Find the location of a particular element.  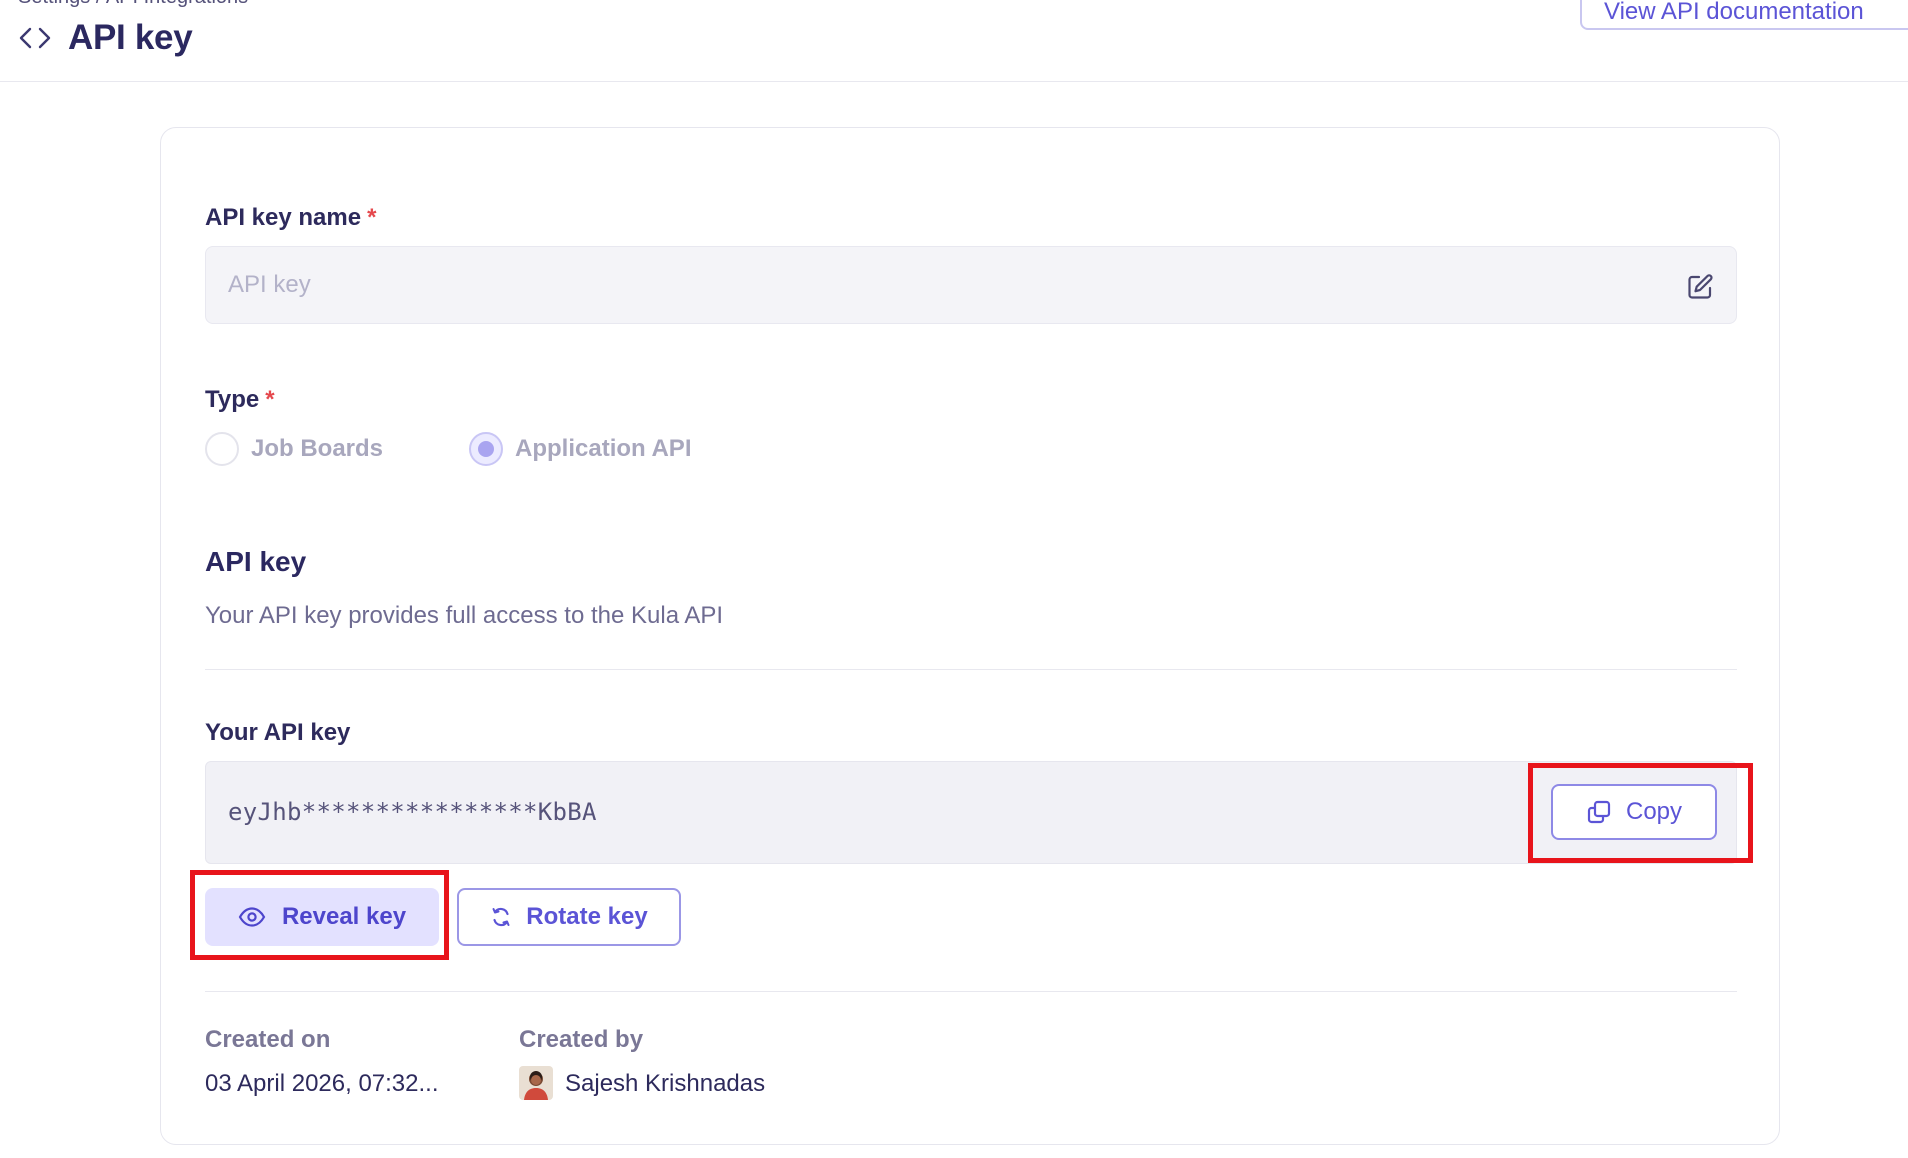

created-by-label: Created by is located at coordinates (581, 1040).